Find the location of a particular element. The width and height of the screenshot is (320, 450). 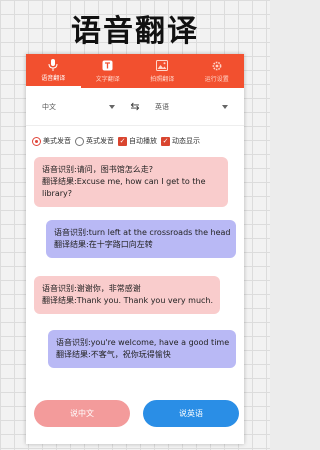

headline: 语音翻译 is located at coordinates (135, 31).